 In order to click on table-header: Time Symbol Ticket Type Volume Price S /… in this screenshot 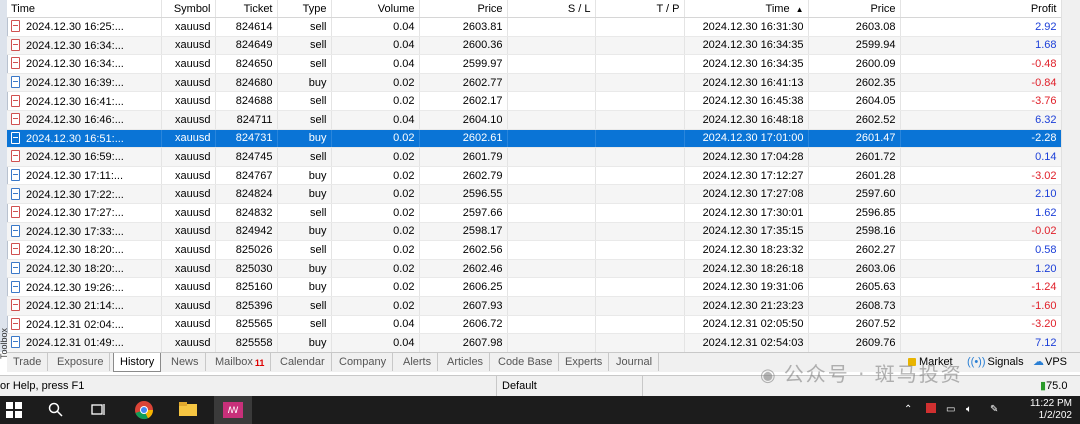, I will do `click(534, 9)`.